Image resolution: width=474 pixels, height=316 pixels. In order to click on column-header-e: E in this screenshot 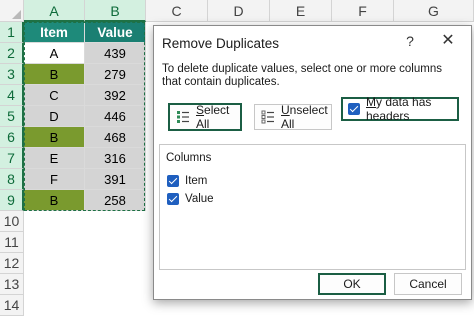, I will do `click(301, 11)`.